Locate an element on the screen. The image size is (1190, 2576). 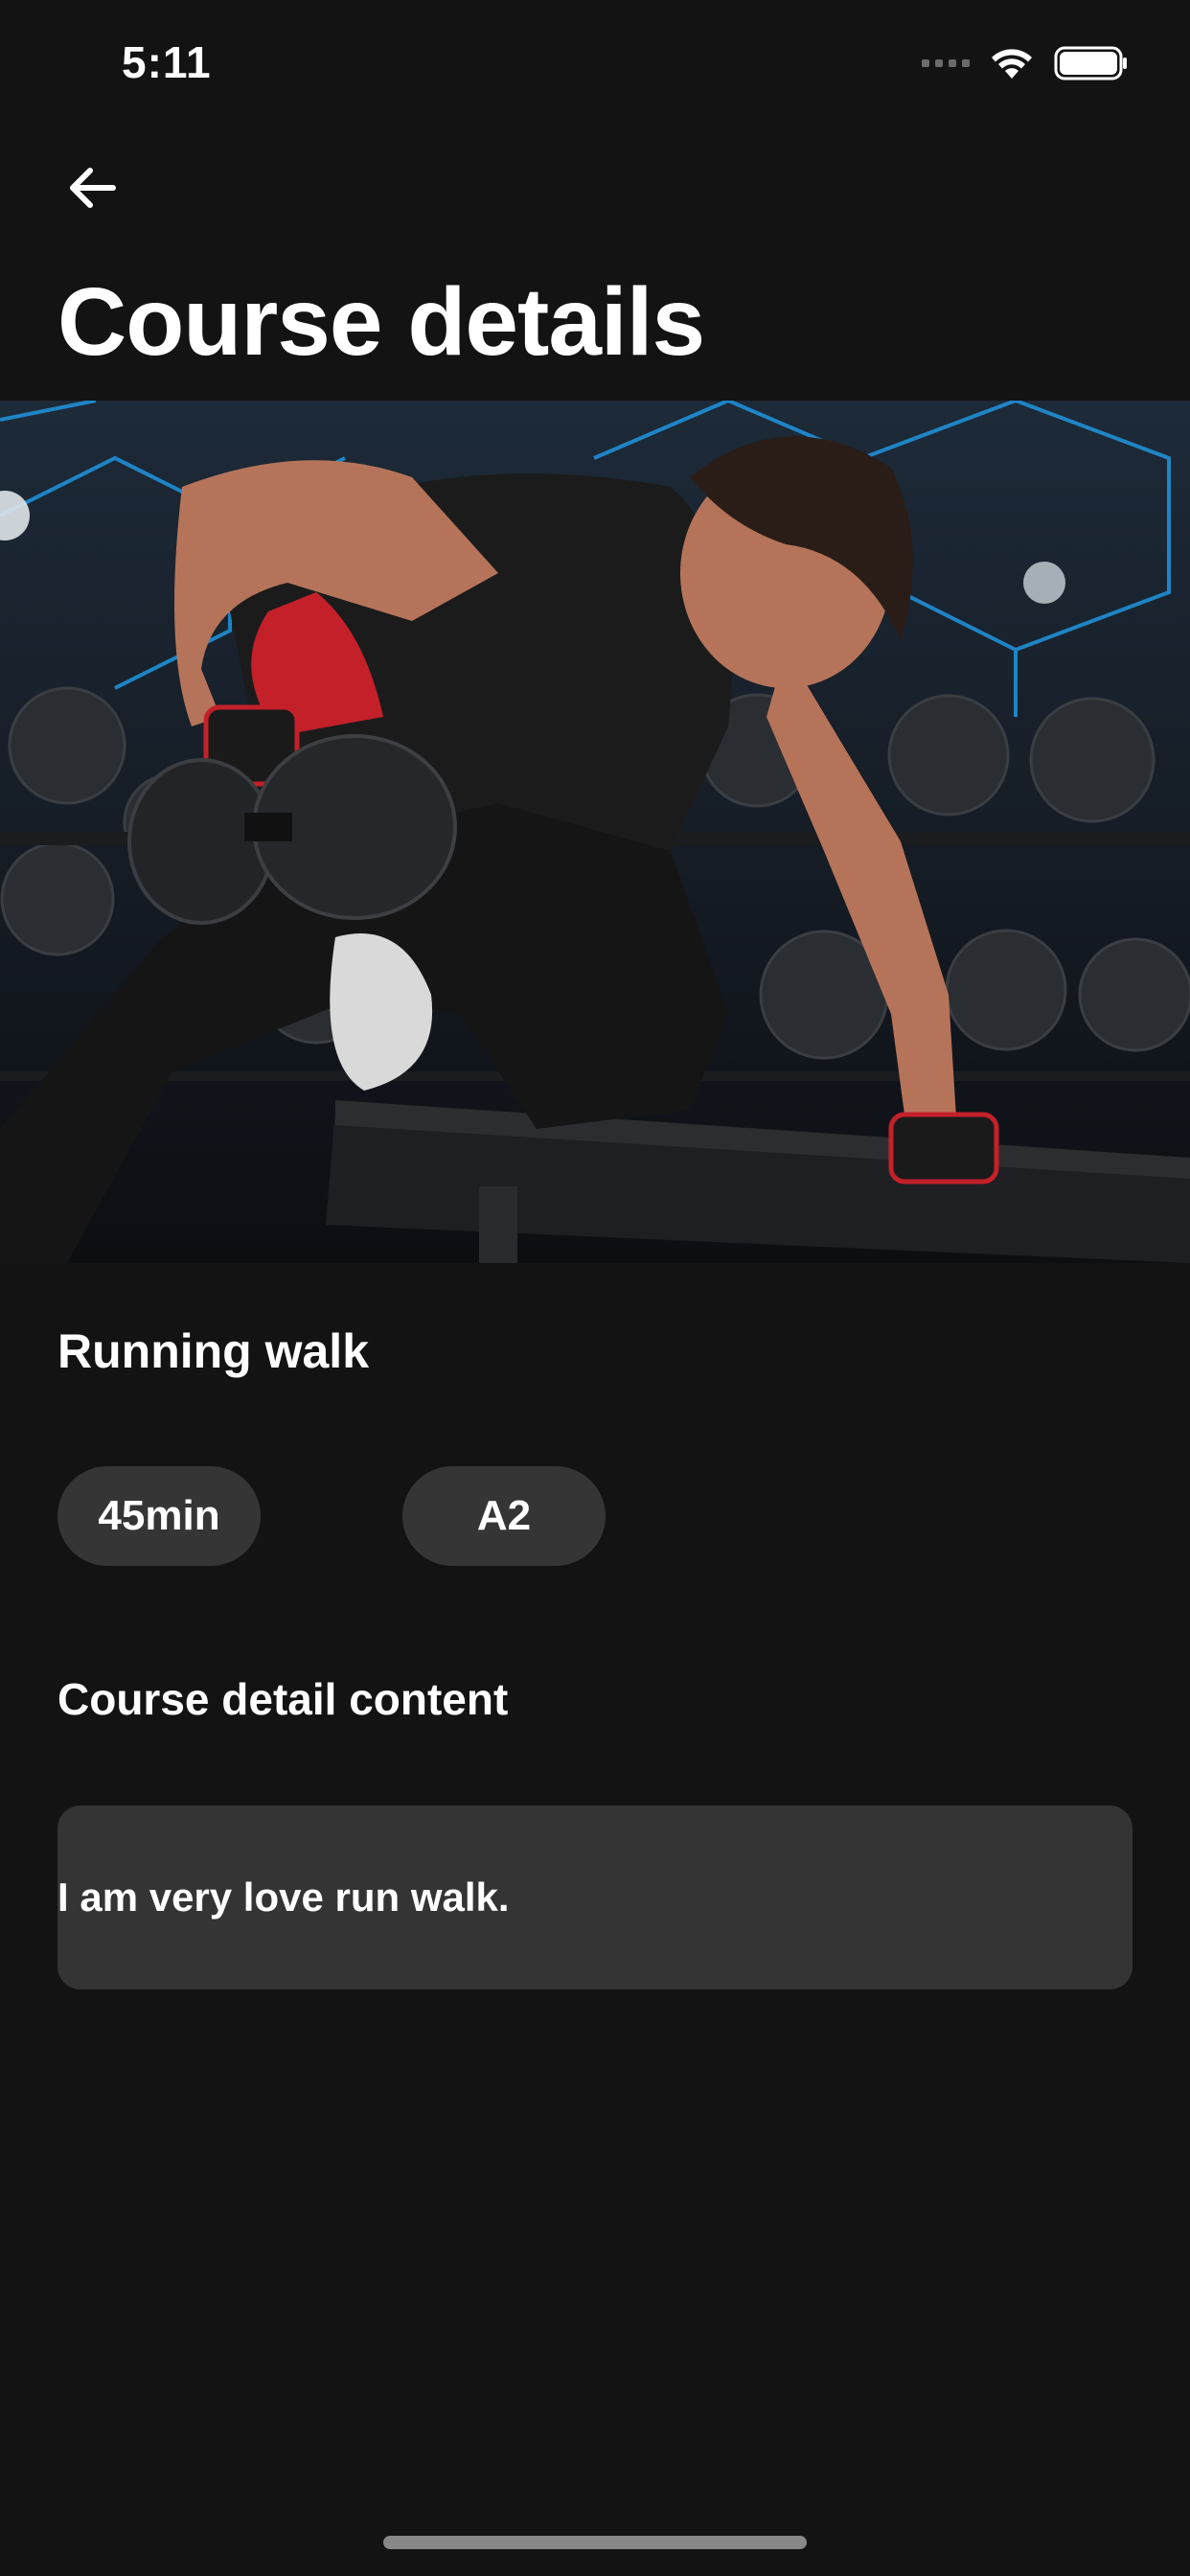
home-indicator is located at coordinates (595, 2542).